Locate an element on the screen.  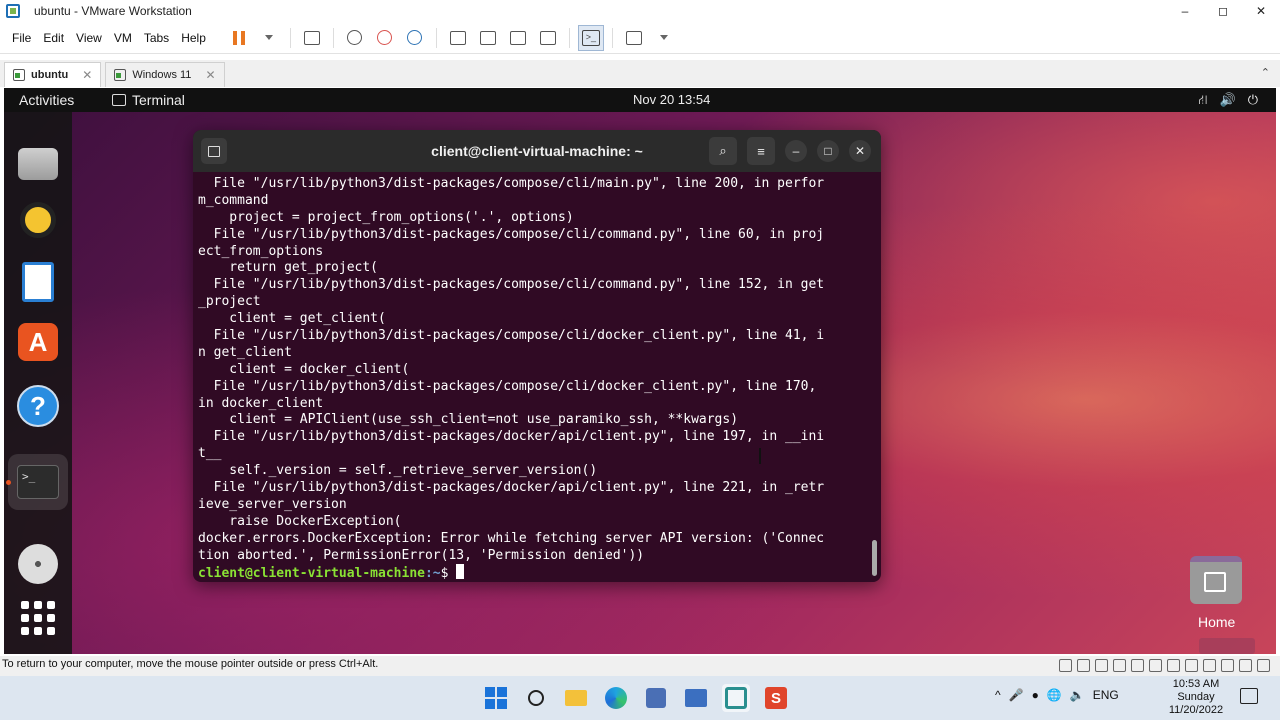
prompt-line: client@client-virtual-machine:~$ is located at coordinates (539, 572).